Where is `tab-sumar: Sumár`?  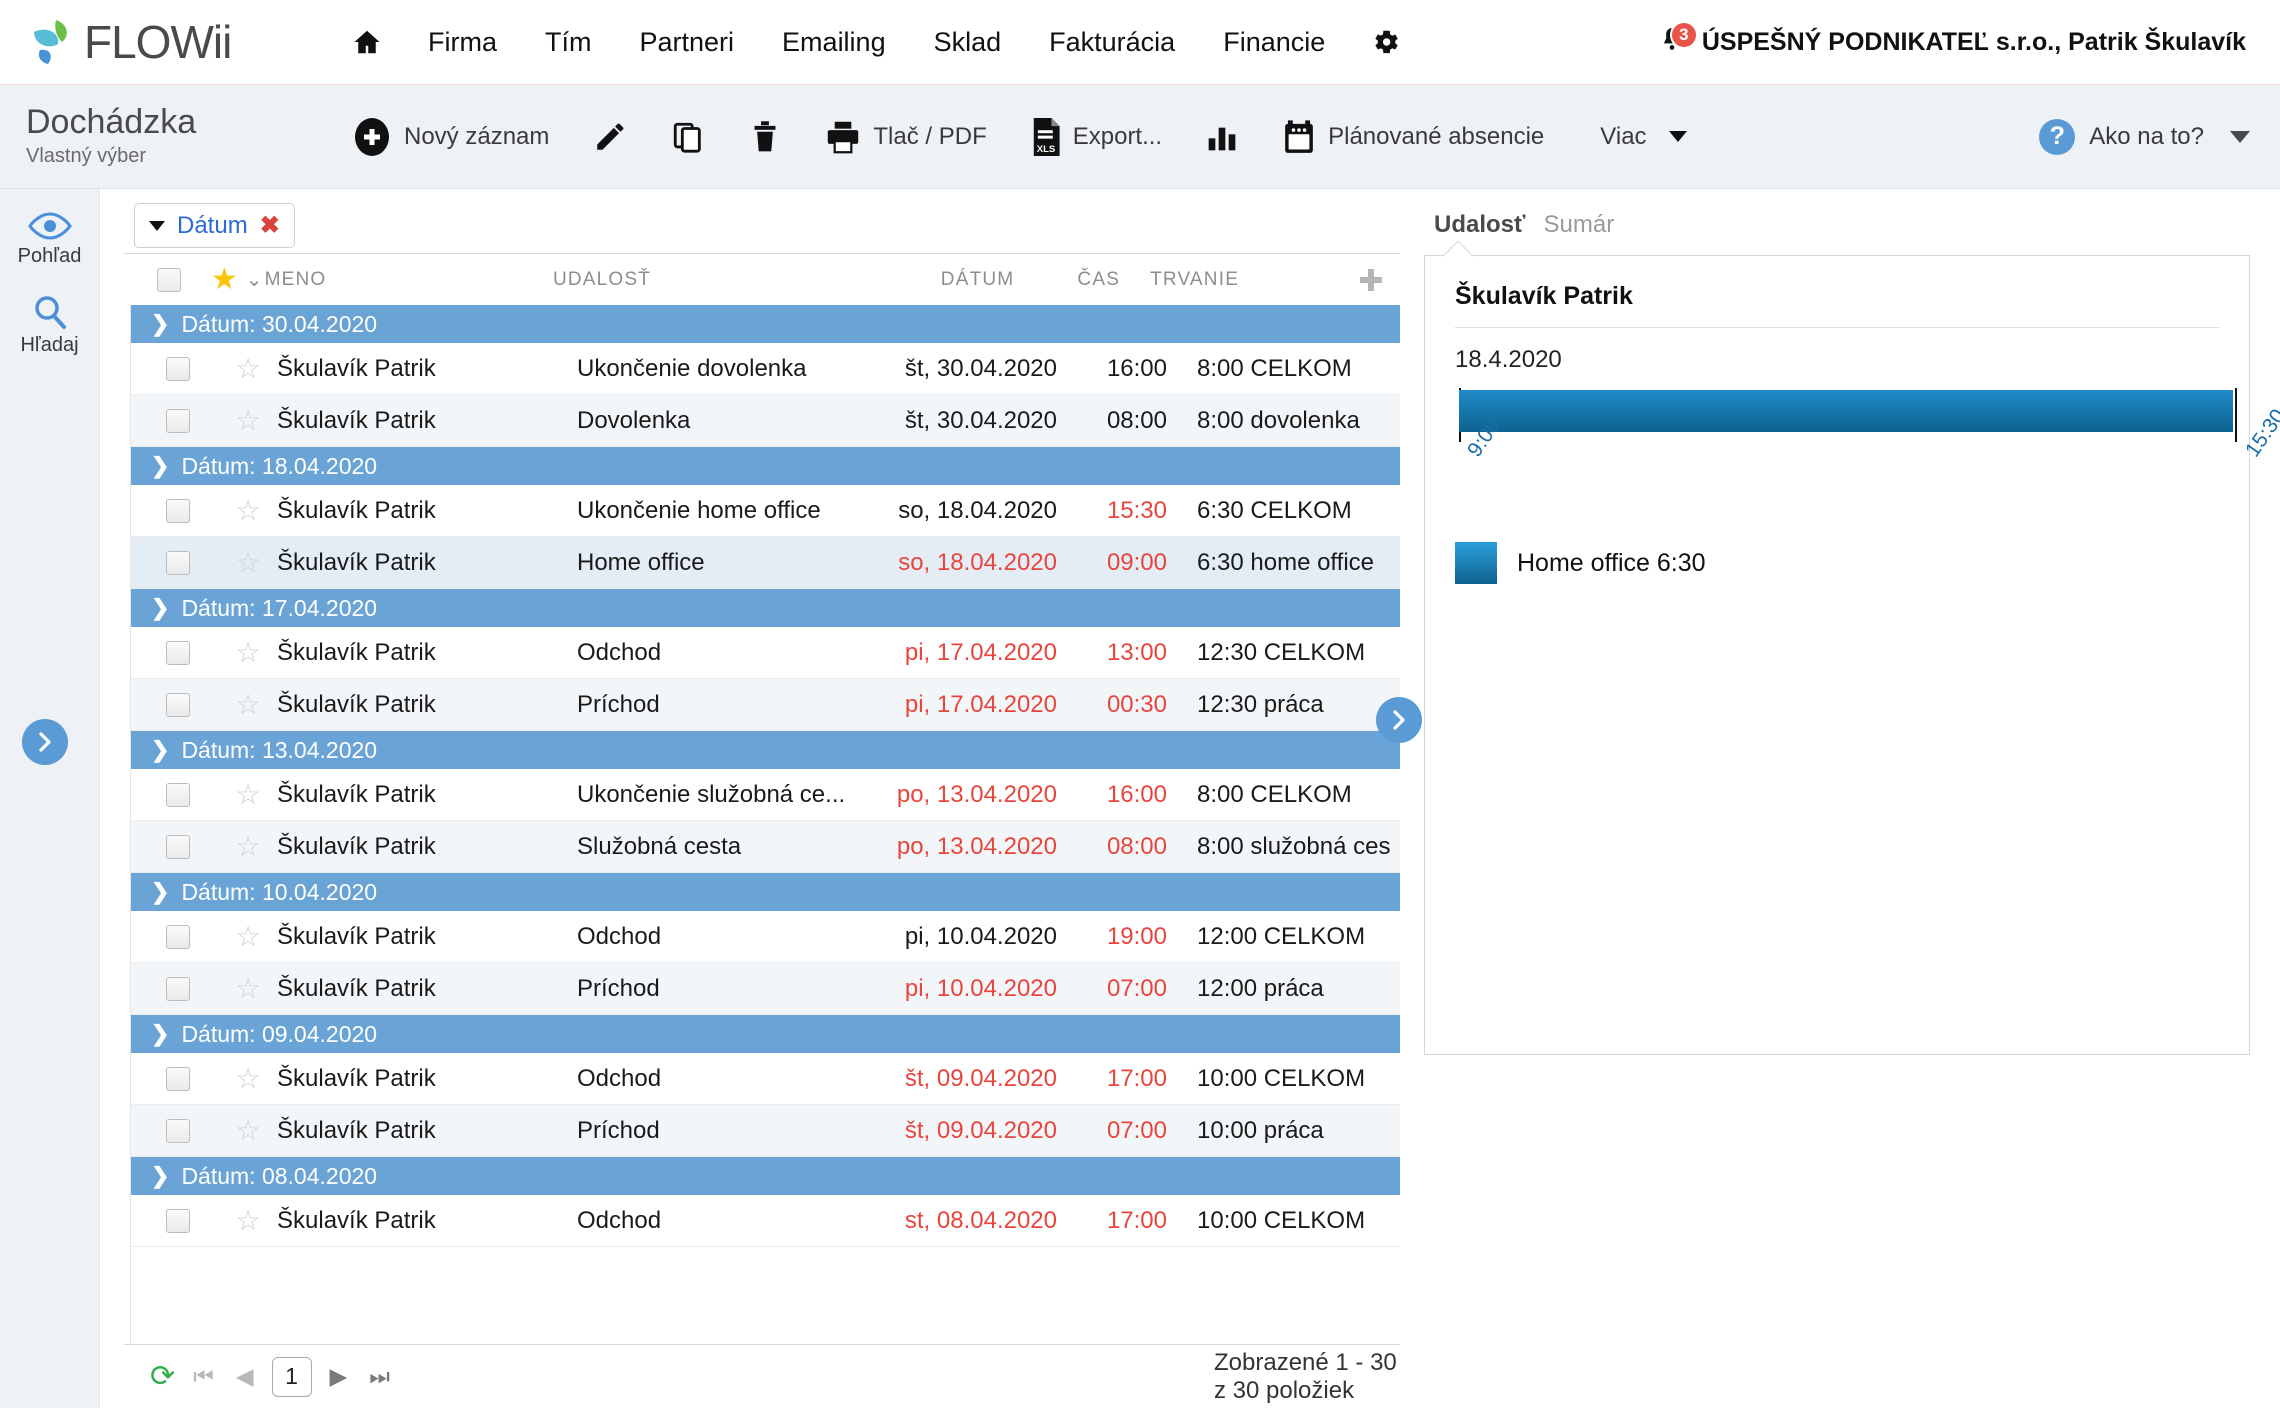
tab-sumar: Sumár is located at coordinates (1579, 225).